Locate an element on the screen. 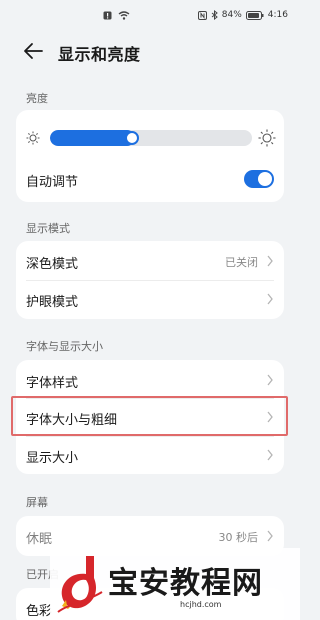 Image resolution: width=320 pixels, height=620 pixels. header: 显示和亮度 is located at coordinates (150, 52).